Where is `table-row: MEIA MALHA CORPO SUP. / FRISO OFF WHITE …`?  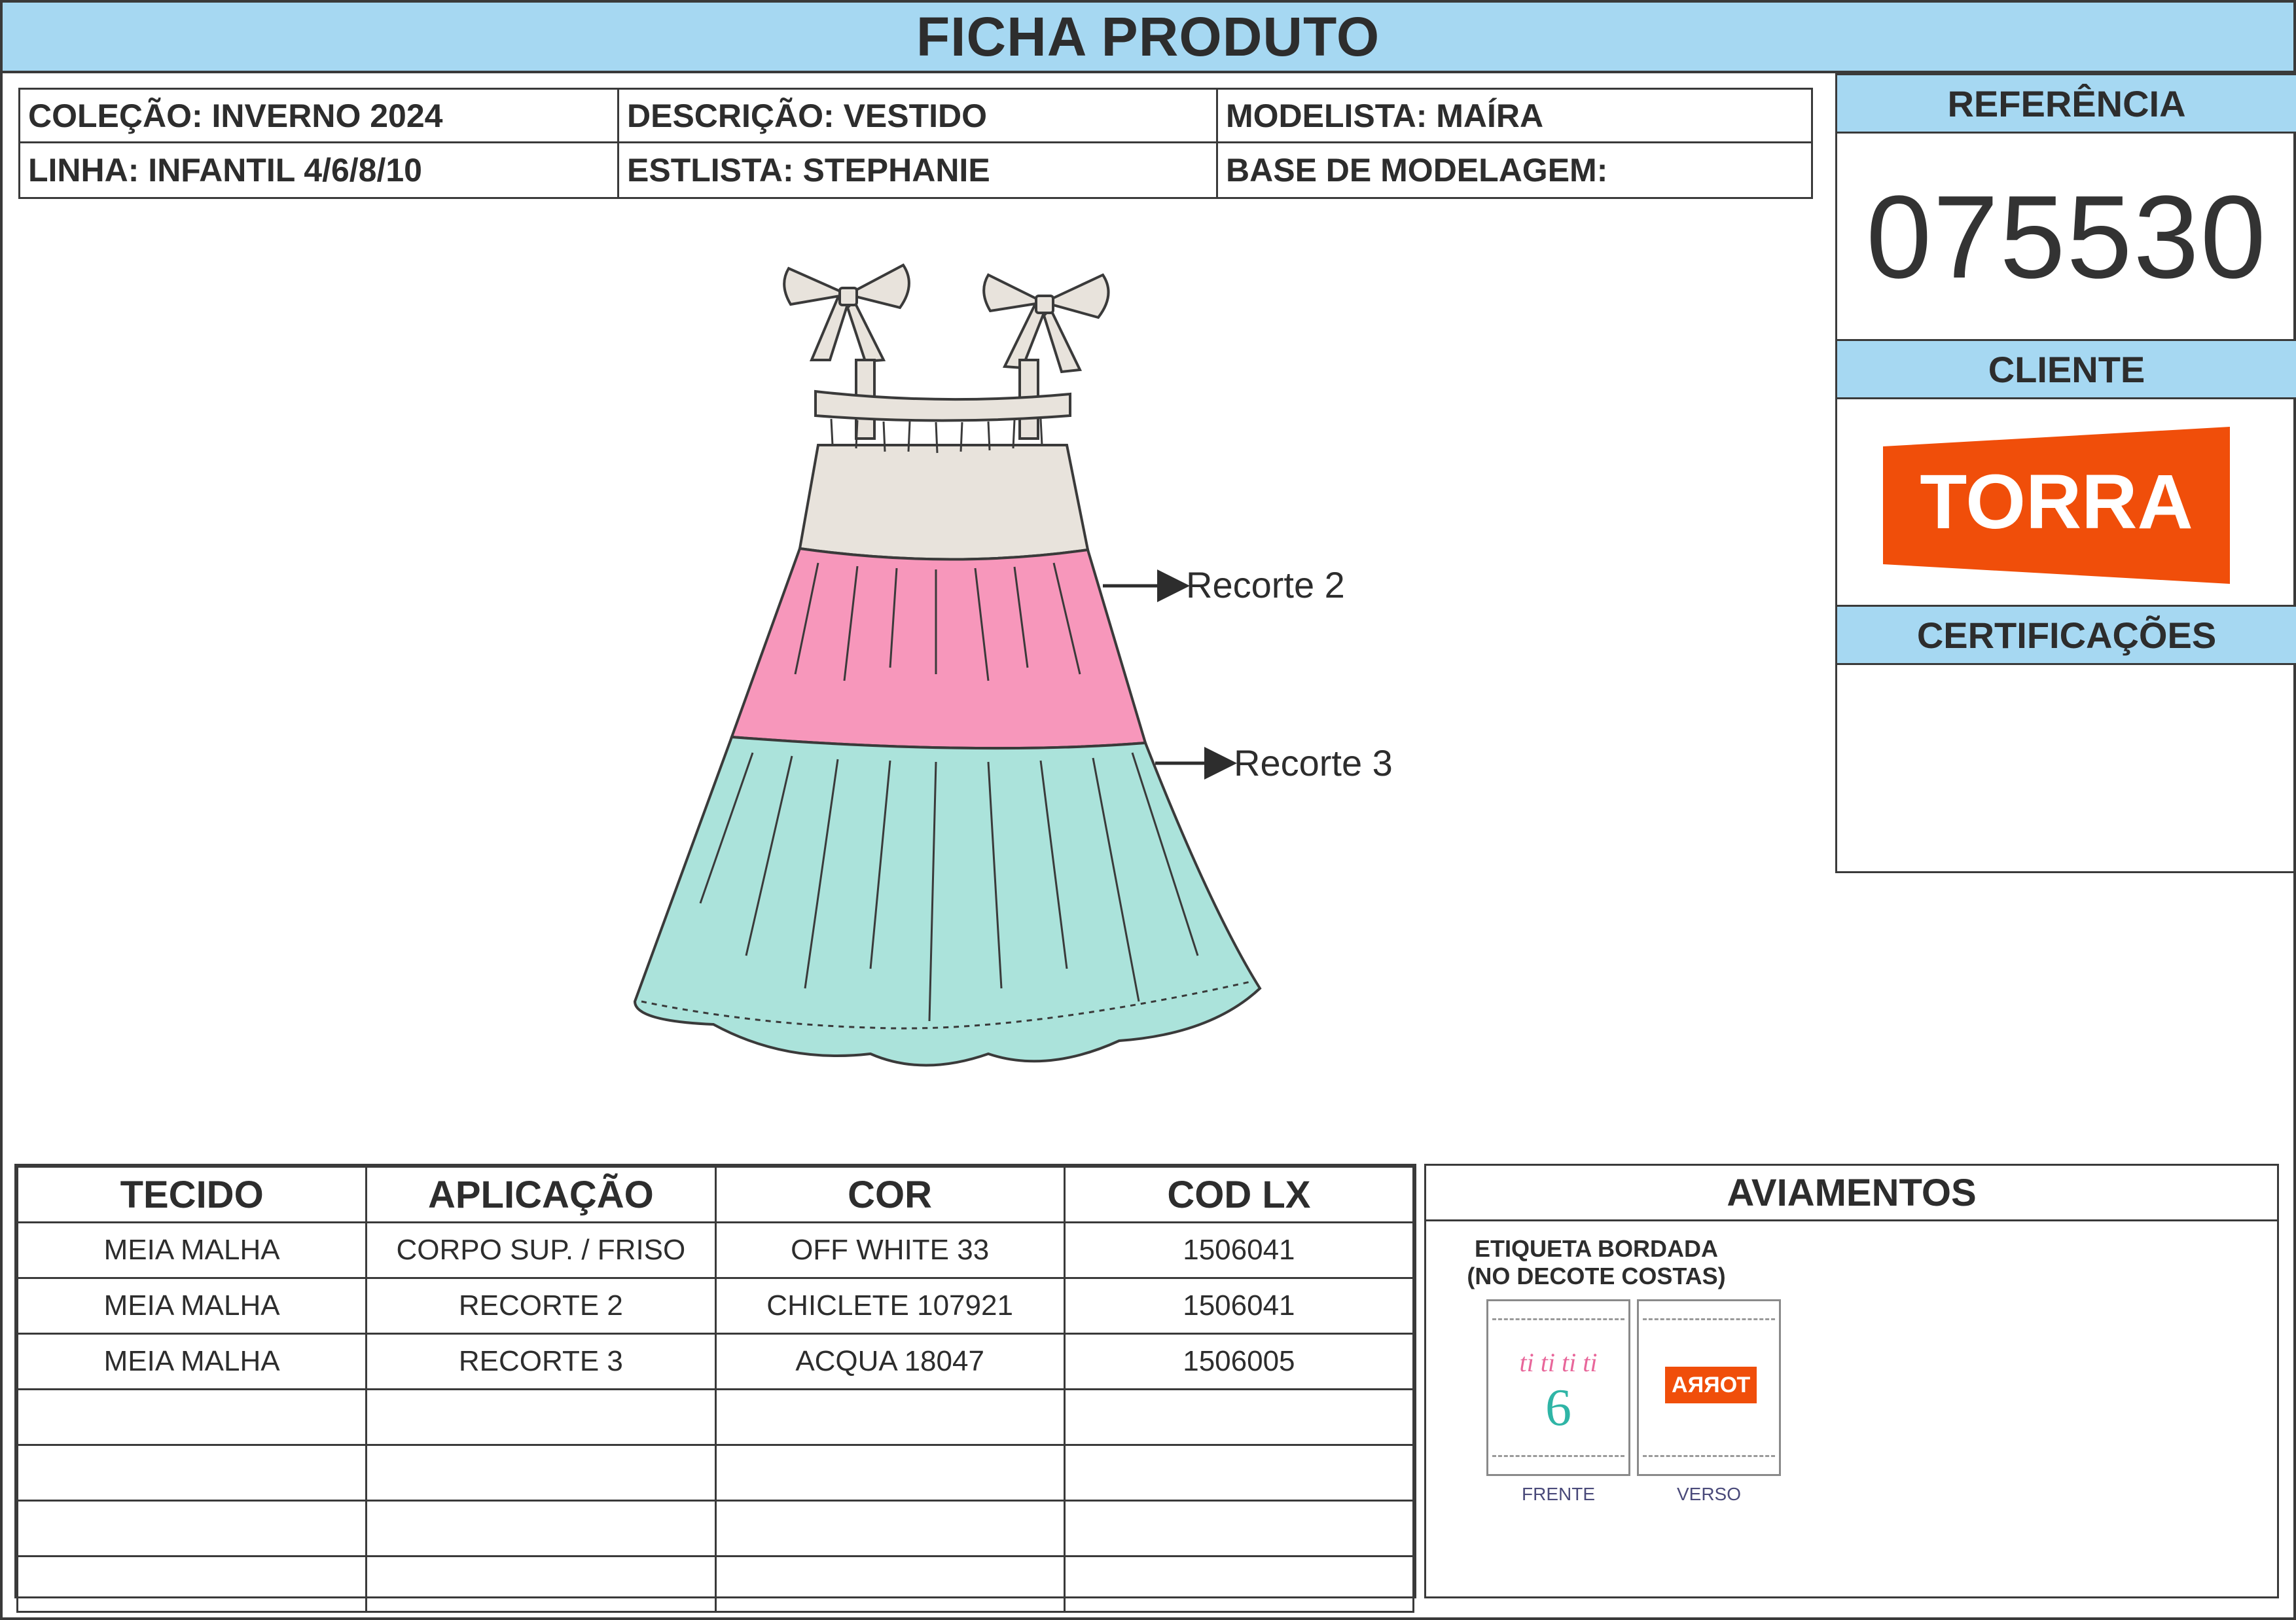 table-row: MEIA MALHA CORPO SUP. / FRISO OFF WHITE … is located at coordinates (715, 1250).